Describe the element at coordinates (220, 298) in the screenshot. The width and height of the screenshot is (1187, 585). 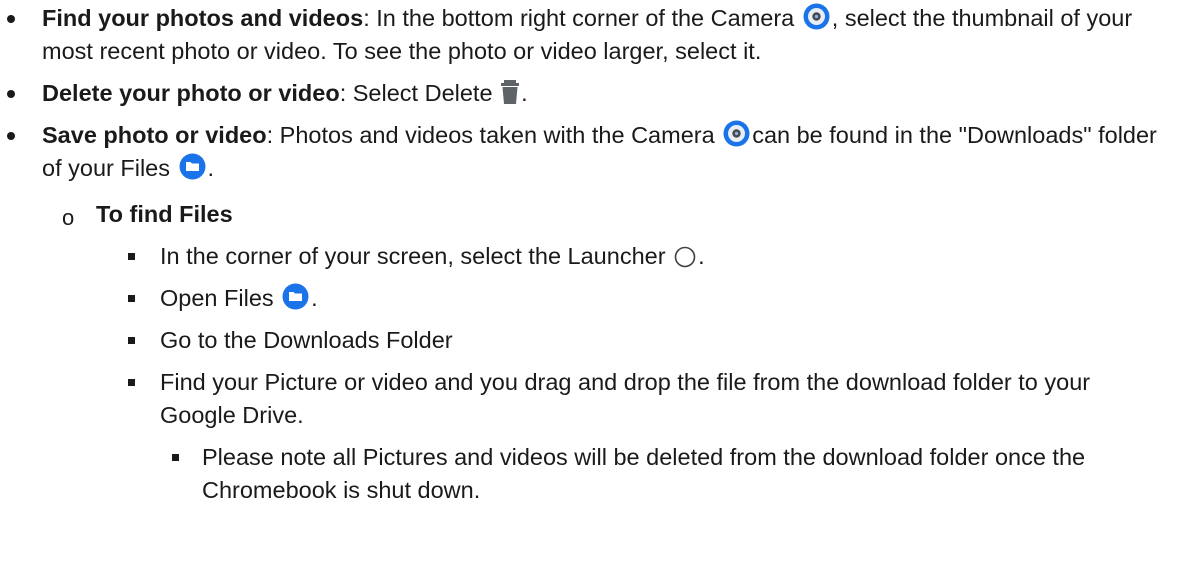
I see `step-text: Open Files` at that location.